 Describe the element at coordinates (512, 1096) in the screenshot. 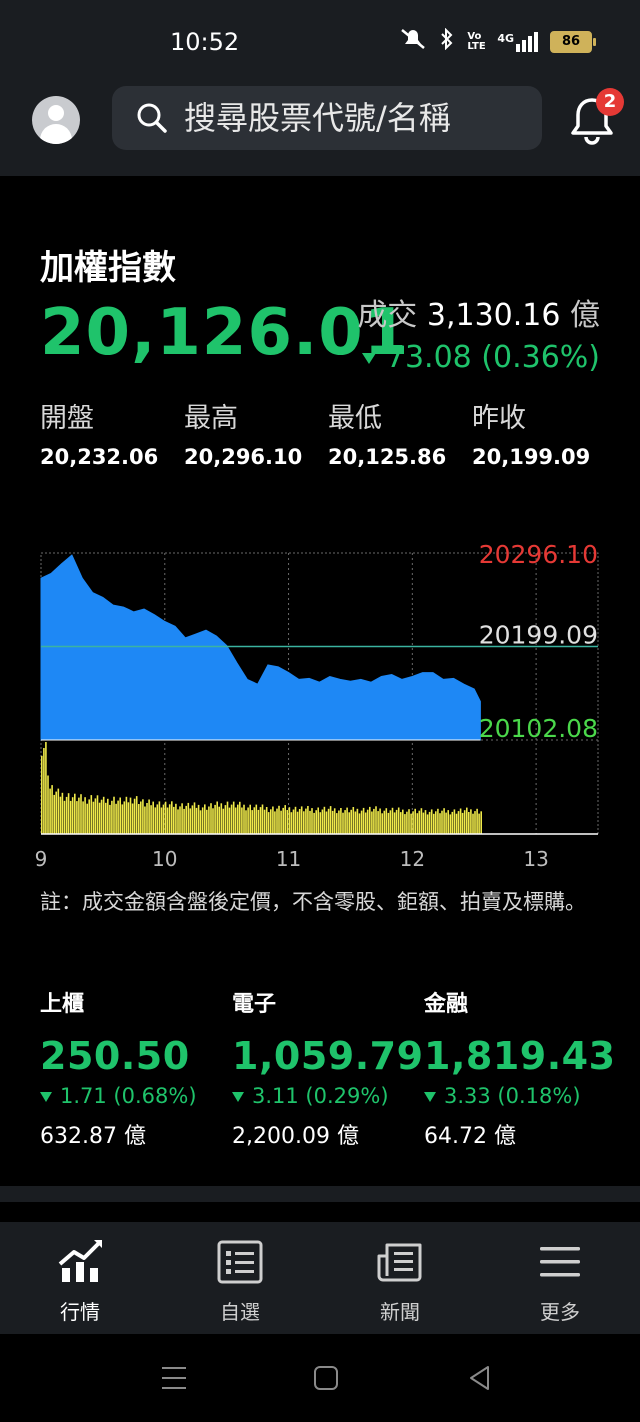

I see `sub-index-change-value: 3.33 (0.18%)` at that location.